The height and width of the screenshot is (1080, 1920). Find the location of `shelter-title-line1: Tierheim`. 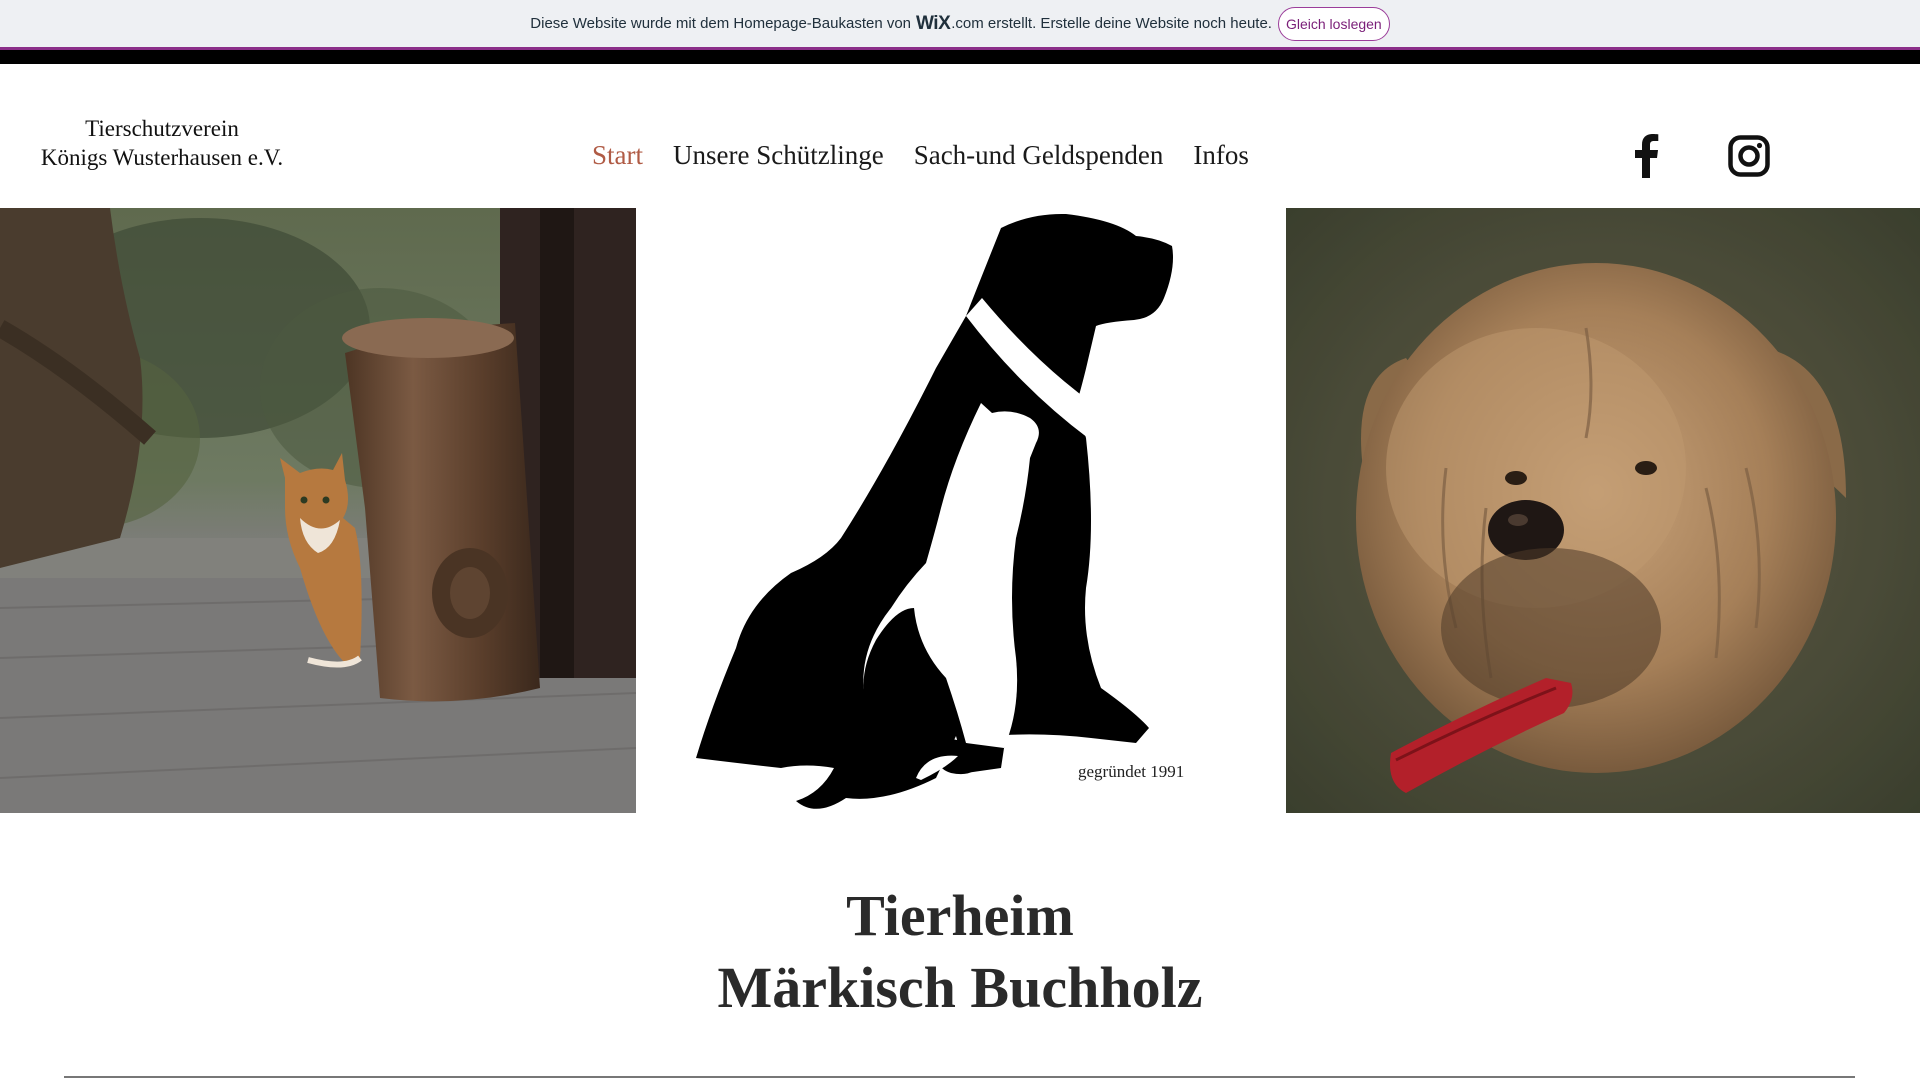

shelter-title-line1: Tierheim is located at coordinates (960, 915).